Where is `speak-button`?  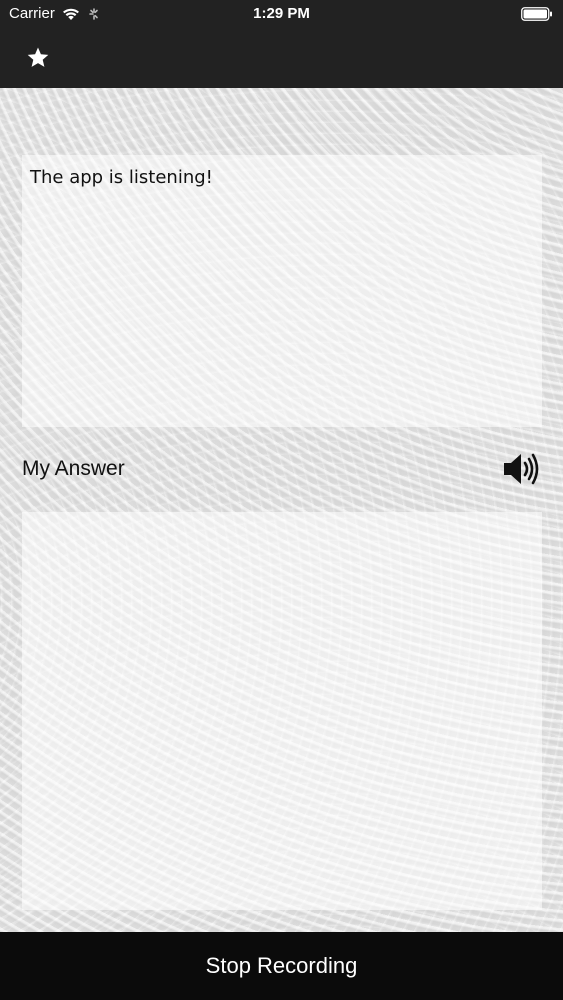
speak-button is located at coordinates (521, 469).